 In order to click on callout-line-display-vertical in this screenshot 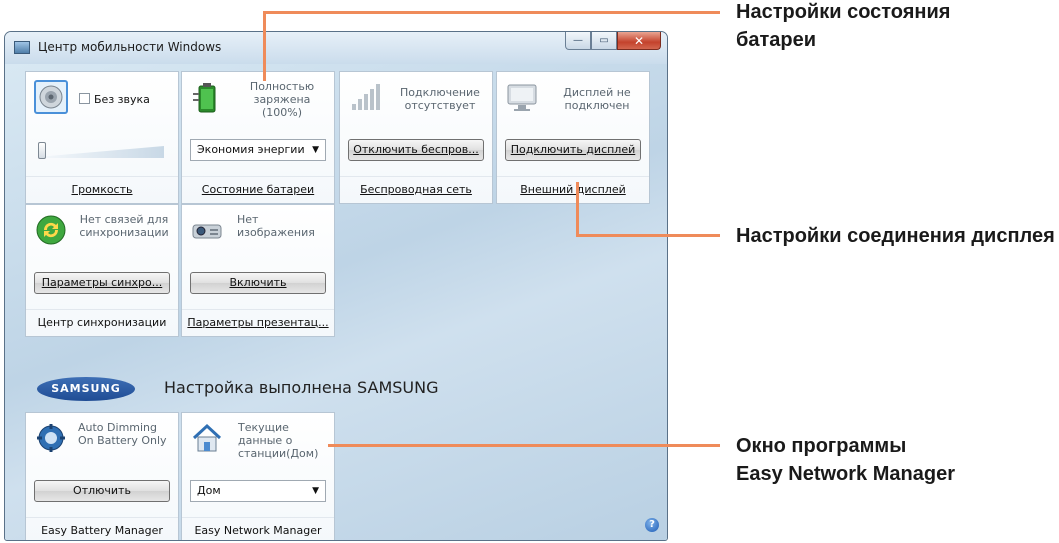, I will do `click(577, 209)`.